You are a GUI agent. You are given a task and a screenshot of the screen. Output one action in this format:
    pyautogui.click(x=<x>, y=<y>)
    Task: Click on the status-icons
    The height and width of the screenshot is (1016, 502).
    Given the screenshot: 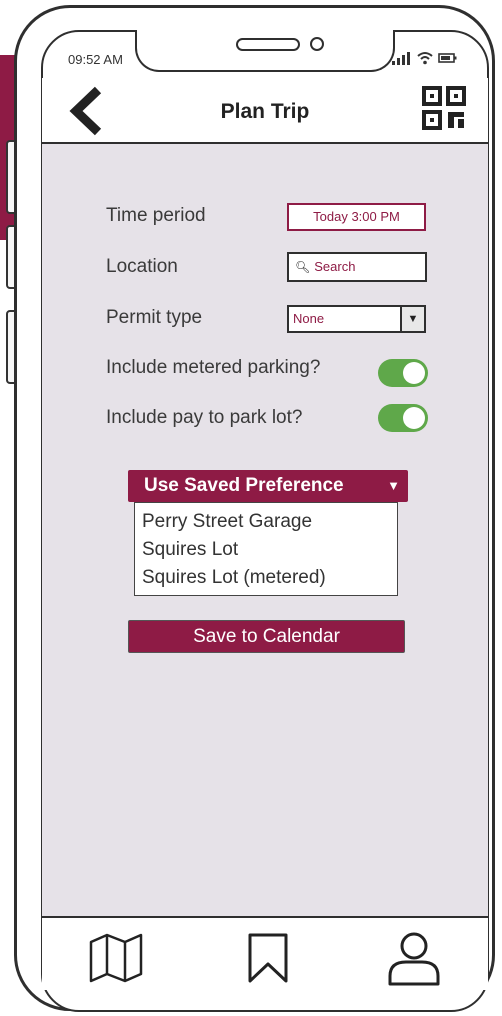 What is the action you would take?
    pyautogui.click(x=425, y=58)
    